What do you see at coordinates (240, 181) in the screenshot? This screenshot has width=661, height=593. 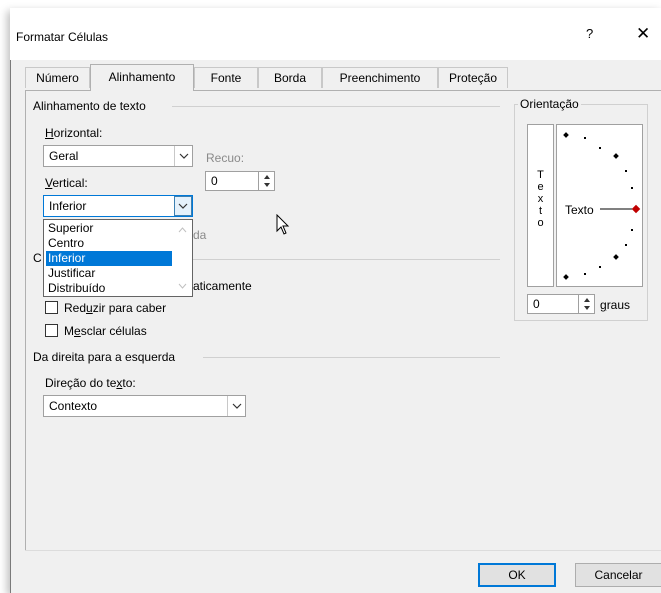 I see `indent-stepper: 0` at bounding box center [240, 181].